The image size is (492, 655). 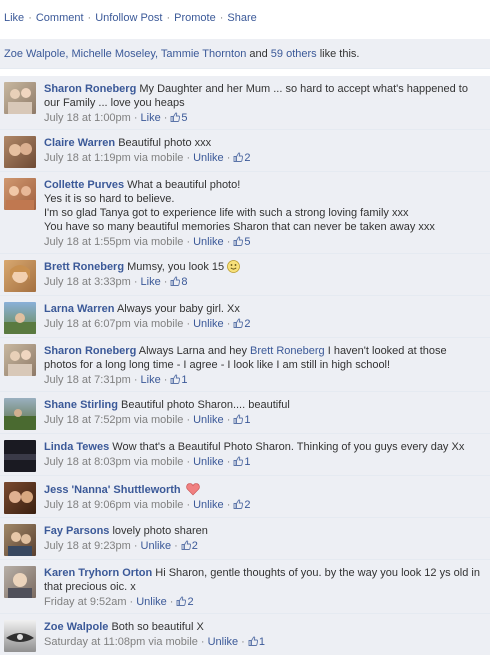 What do you see at coordinates (14, 18) in the screenshot?
I see `like-link: Like` at bounding box center [14, 18].